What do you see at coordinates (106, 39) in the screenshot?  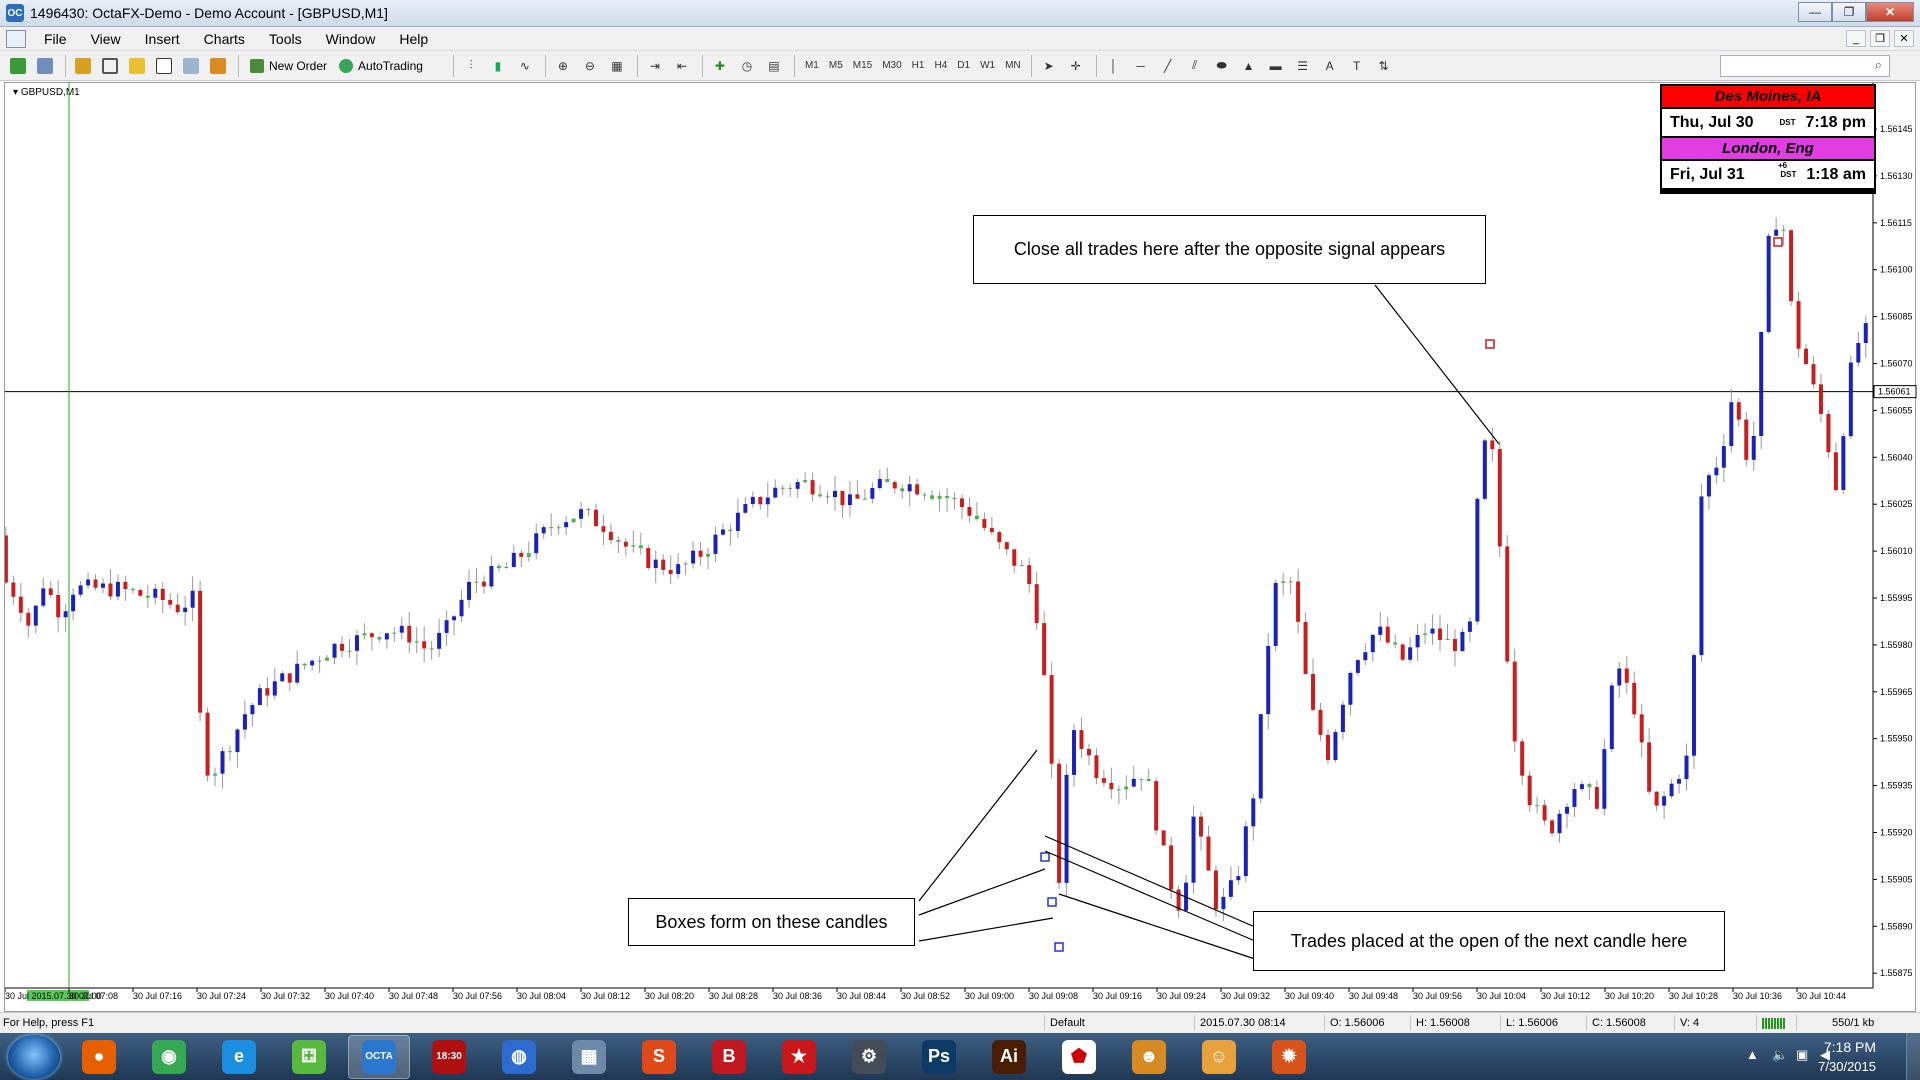 I see `menu-view: View` at bounding box center [106, 39].